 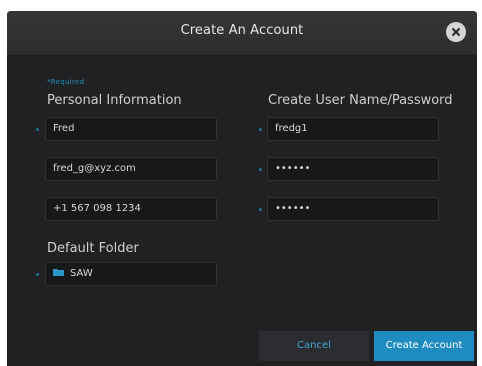 I want to click on password-field: ••••••, so click(x=353, y=169).